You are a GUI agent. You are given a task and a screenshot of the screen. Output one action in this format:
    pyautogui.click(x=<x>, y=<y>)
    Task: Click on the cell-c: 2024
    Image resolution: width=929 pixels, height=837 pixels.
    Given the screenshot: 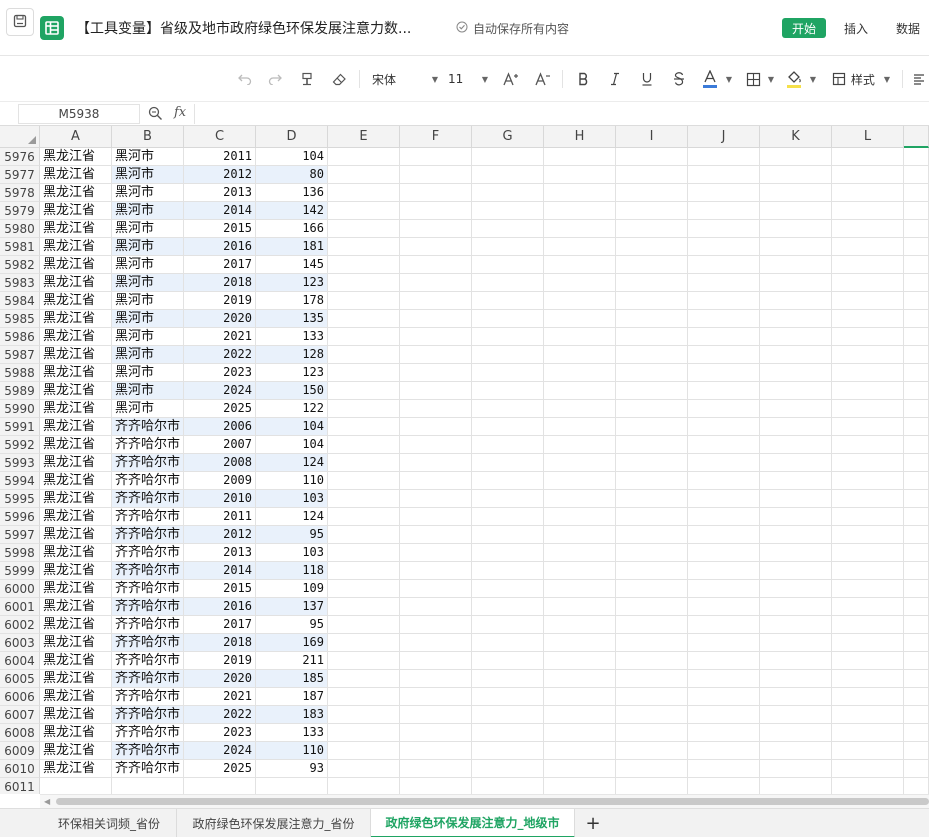 What is the action you would take?
    pyautogui.click(x=220, y=391)
    